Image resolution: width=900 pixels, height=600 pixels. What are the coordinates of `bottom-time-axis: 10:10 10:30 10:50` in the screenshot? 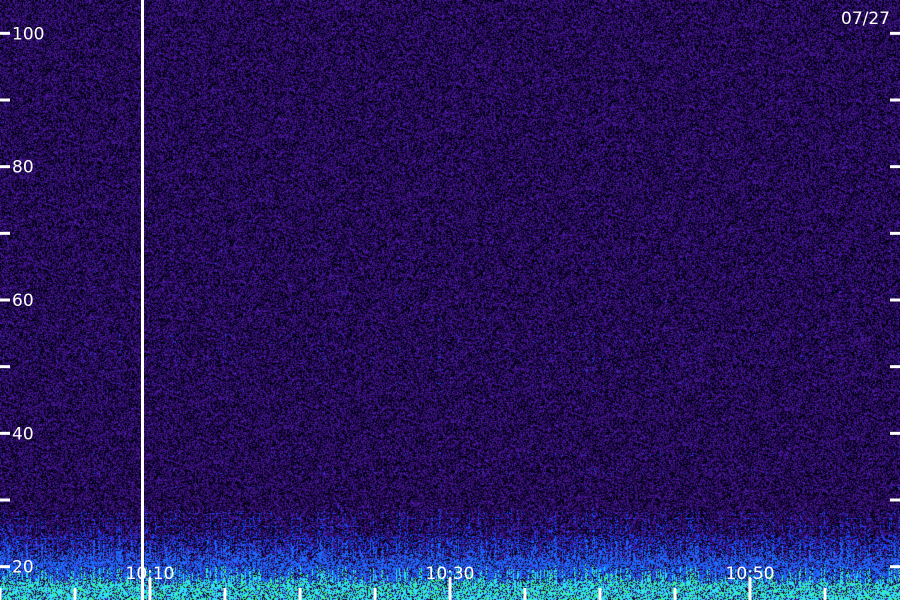 It's located at (413, 582).